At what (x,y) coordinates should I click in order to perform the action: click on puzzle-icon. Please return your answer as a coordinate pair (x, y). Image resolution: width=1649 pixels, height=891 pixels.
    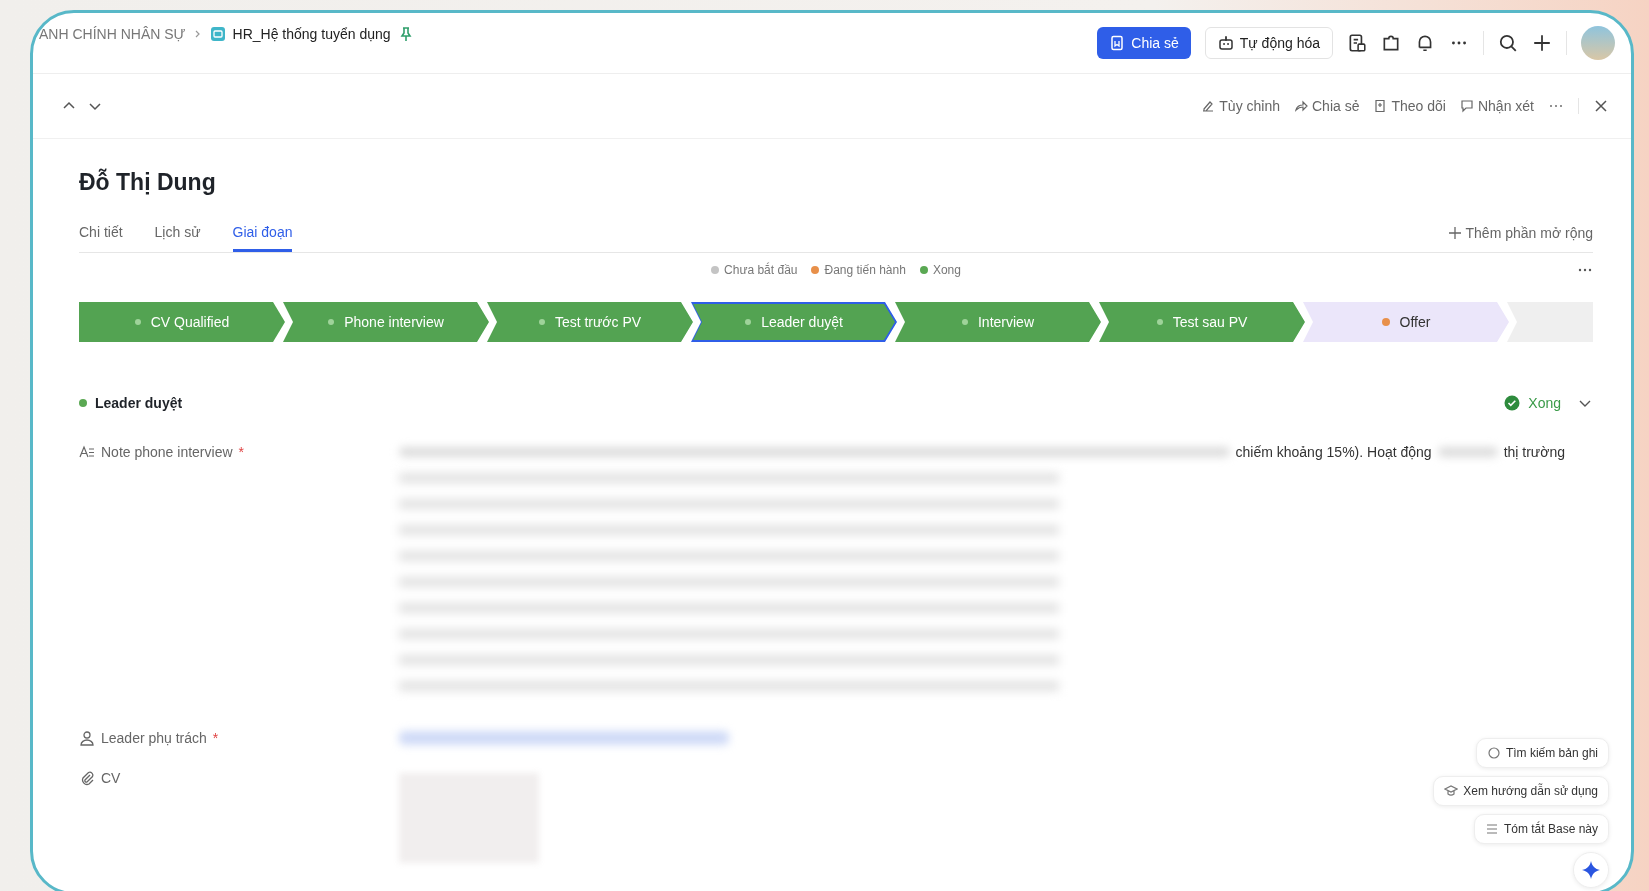
    Looking at the image, I should click on (1391, 43).